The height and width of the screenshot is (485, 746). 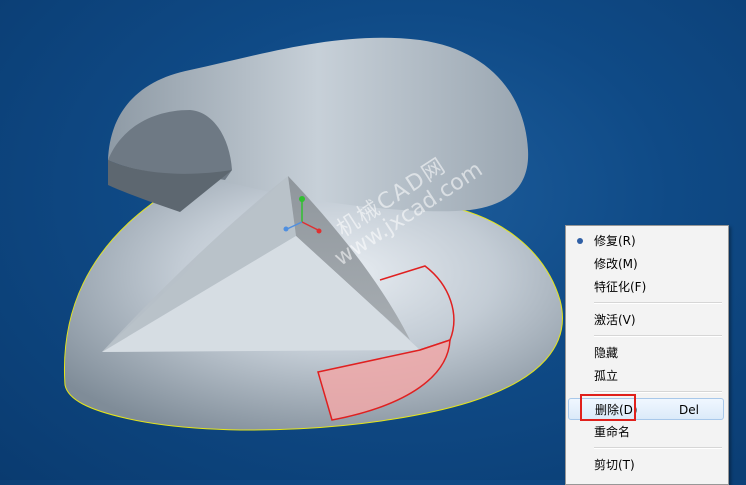 I want to click on selected-bullet-icon, so click(x=580, y=241).